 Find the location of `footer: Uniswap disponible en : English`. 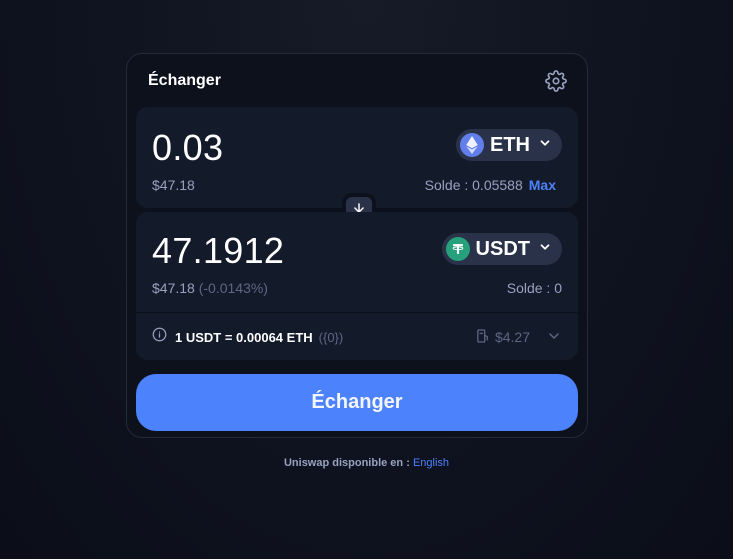

footer: Uniswap disponible en : English is located at coordinates (366, 463).